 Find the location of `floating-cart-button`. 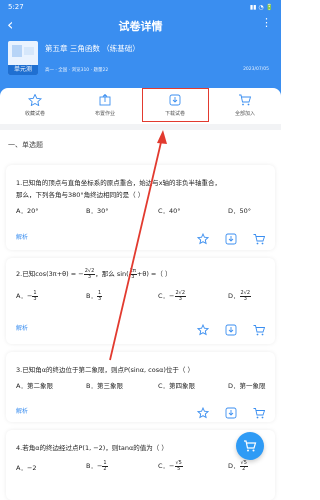

floating-cart-button is located at coordinates (250, 446).